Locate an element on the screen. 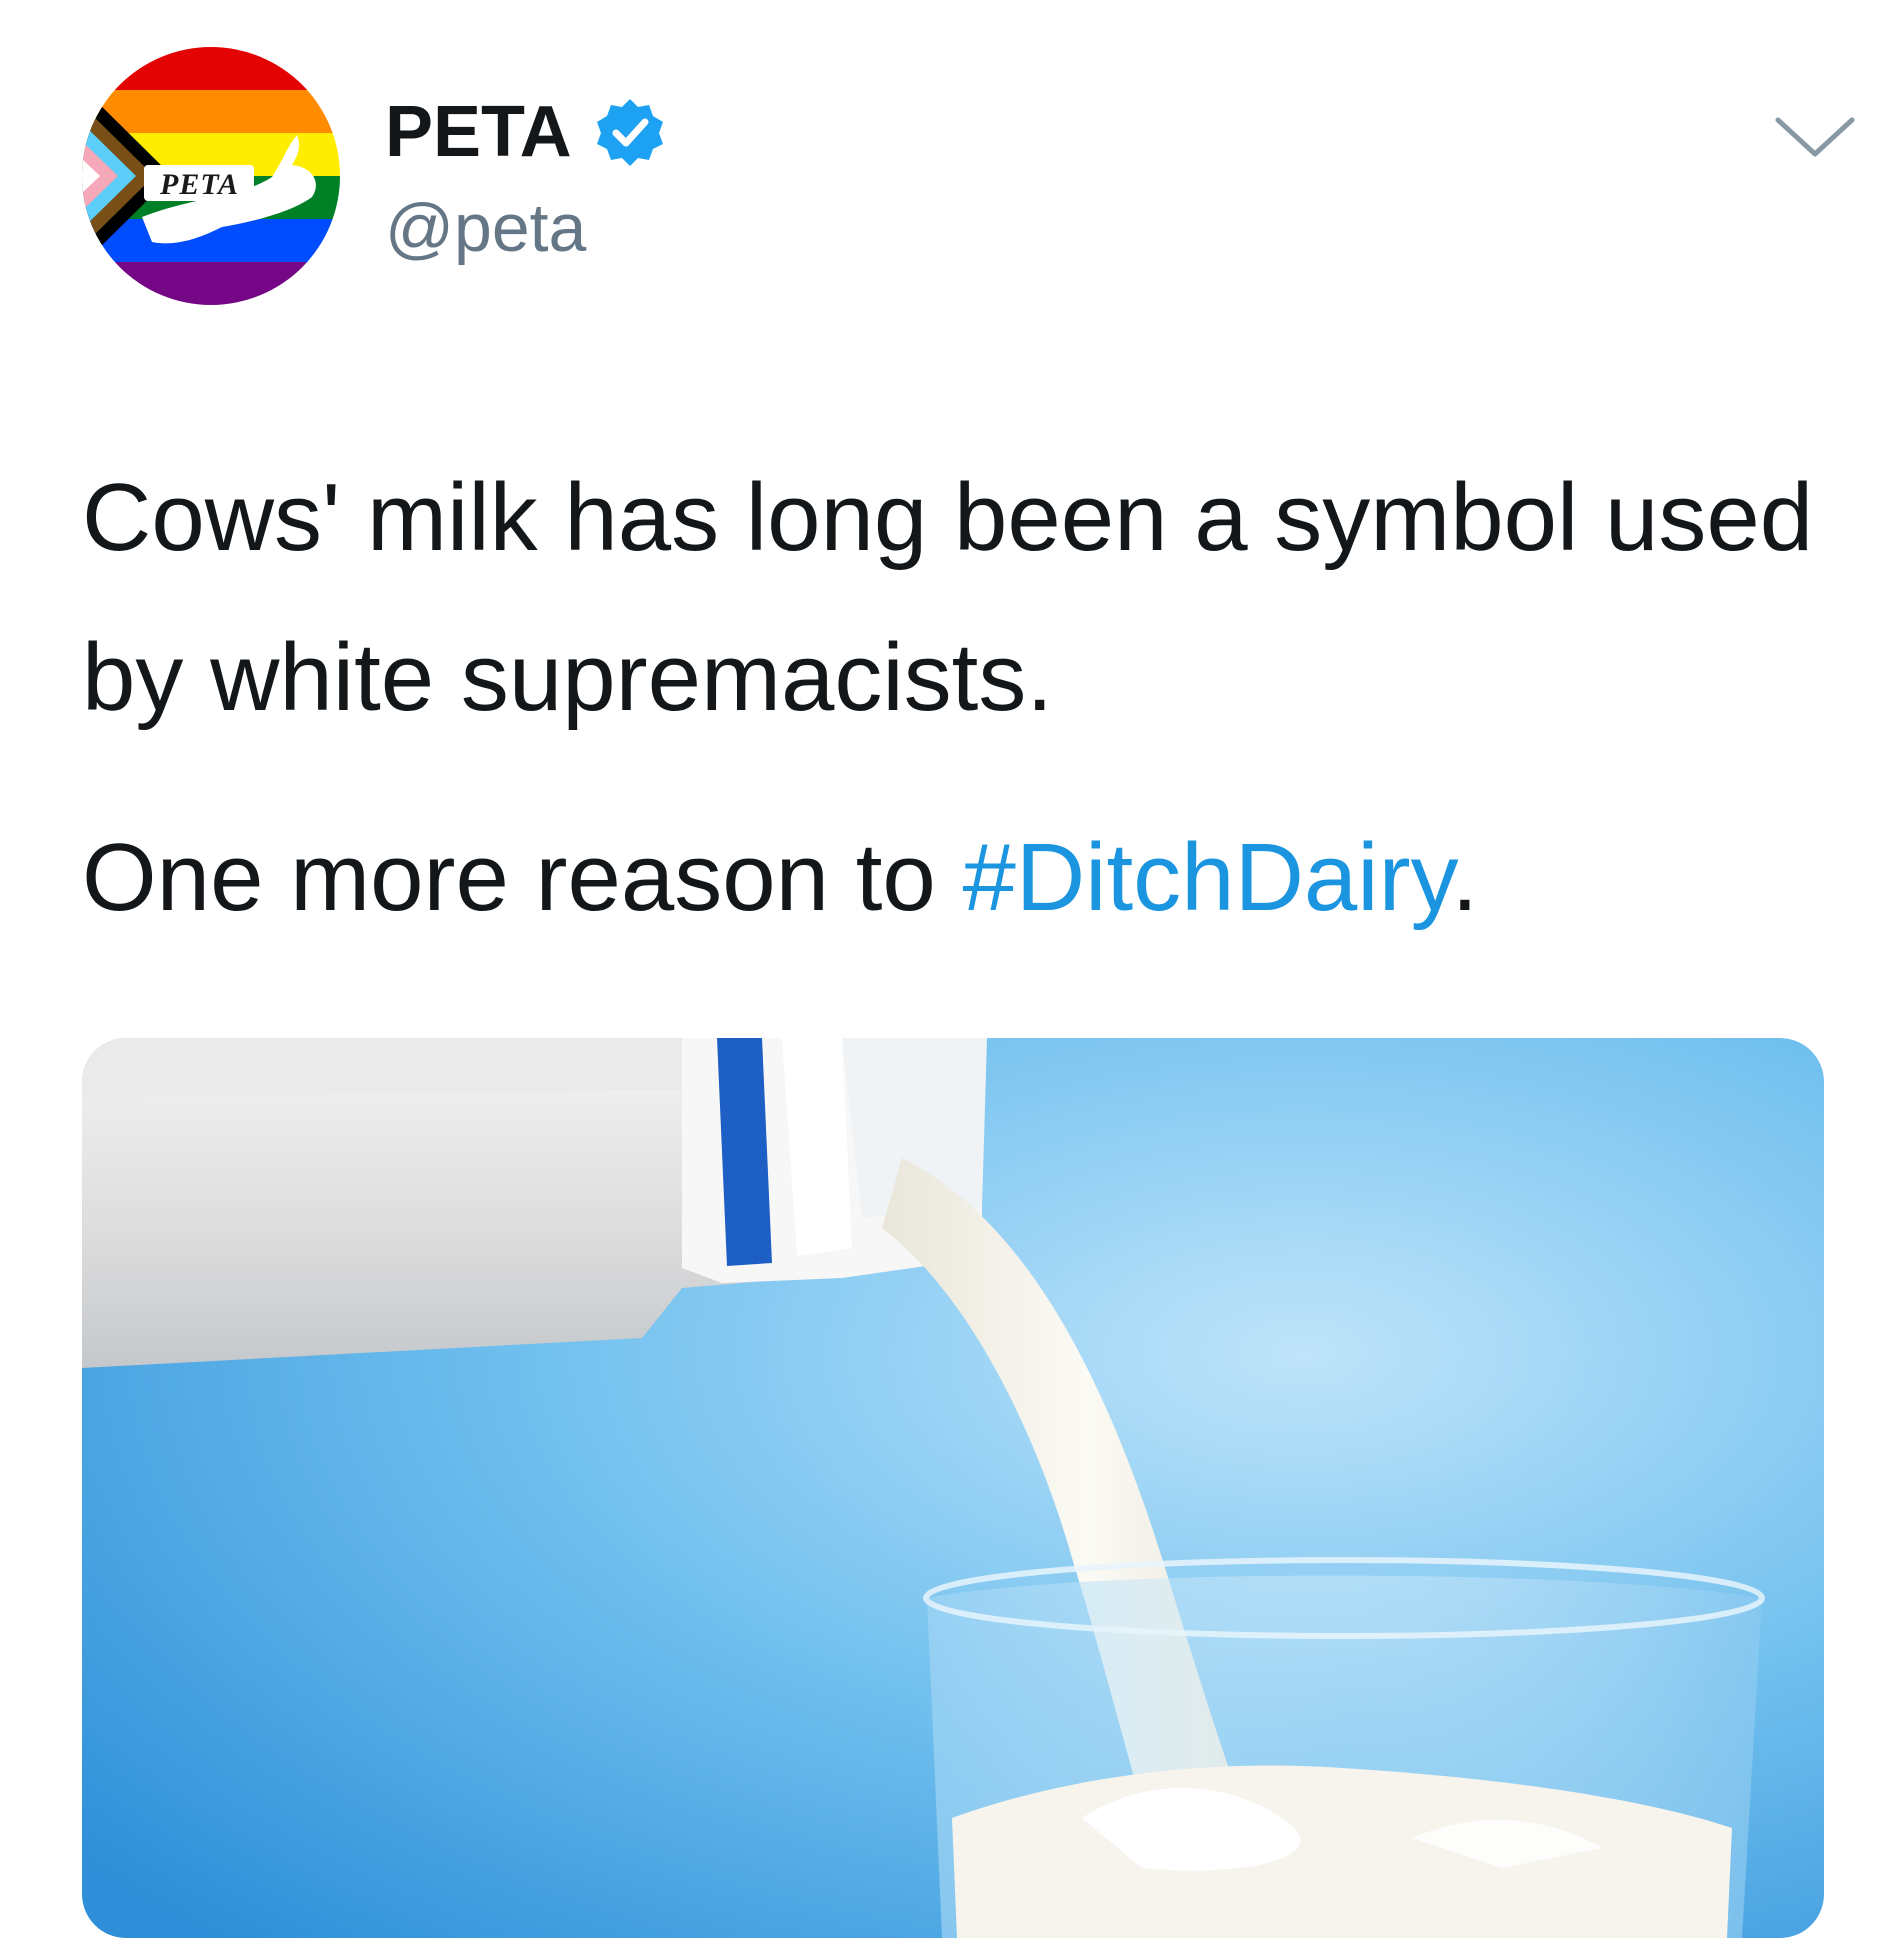 The height and width of the screenshot is (1938, 1900). hashtag-link: #DitchDairy is located at coordinates (1206, 877).